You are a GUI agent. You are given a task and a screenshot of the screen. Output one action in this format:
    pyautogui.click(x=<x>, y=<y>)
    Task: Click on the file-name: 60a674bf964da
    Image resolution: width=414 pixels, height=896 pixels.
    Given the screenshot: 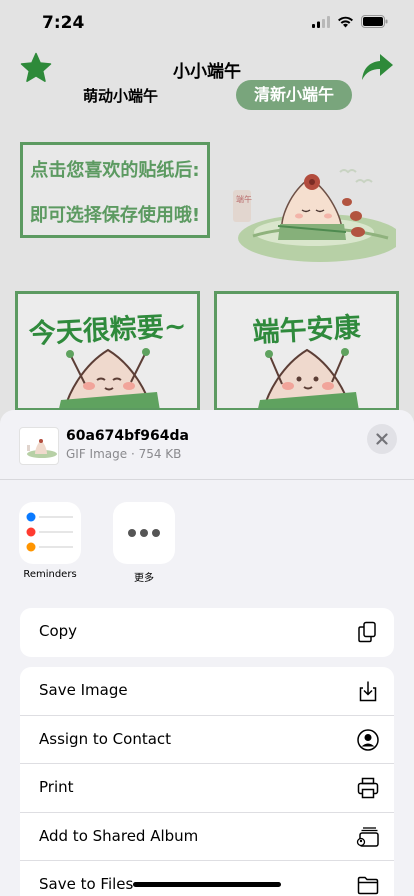 What is the action you would take?
    pyautogui.click(x=127, y=436)
    